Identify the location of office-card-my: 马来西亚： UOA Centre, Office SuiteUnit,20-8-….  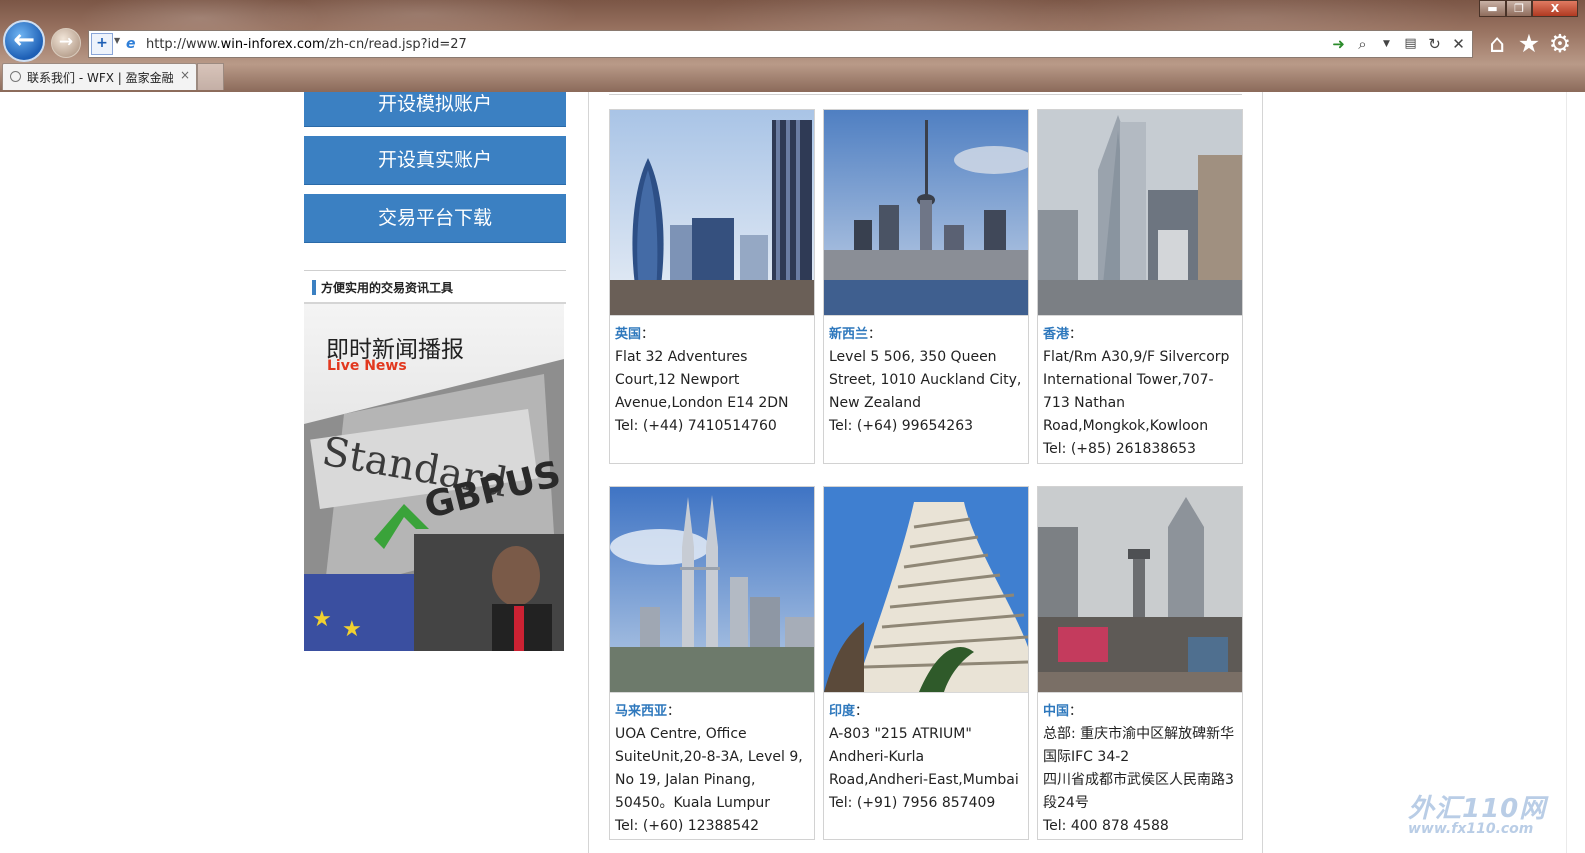
(712, 663).